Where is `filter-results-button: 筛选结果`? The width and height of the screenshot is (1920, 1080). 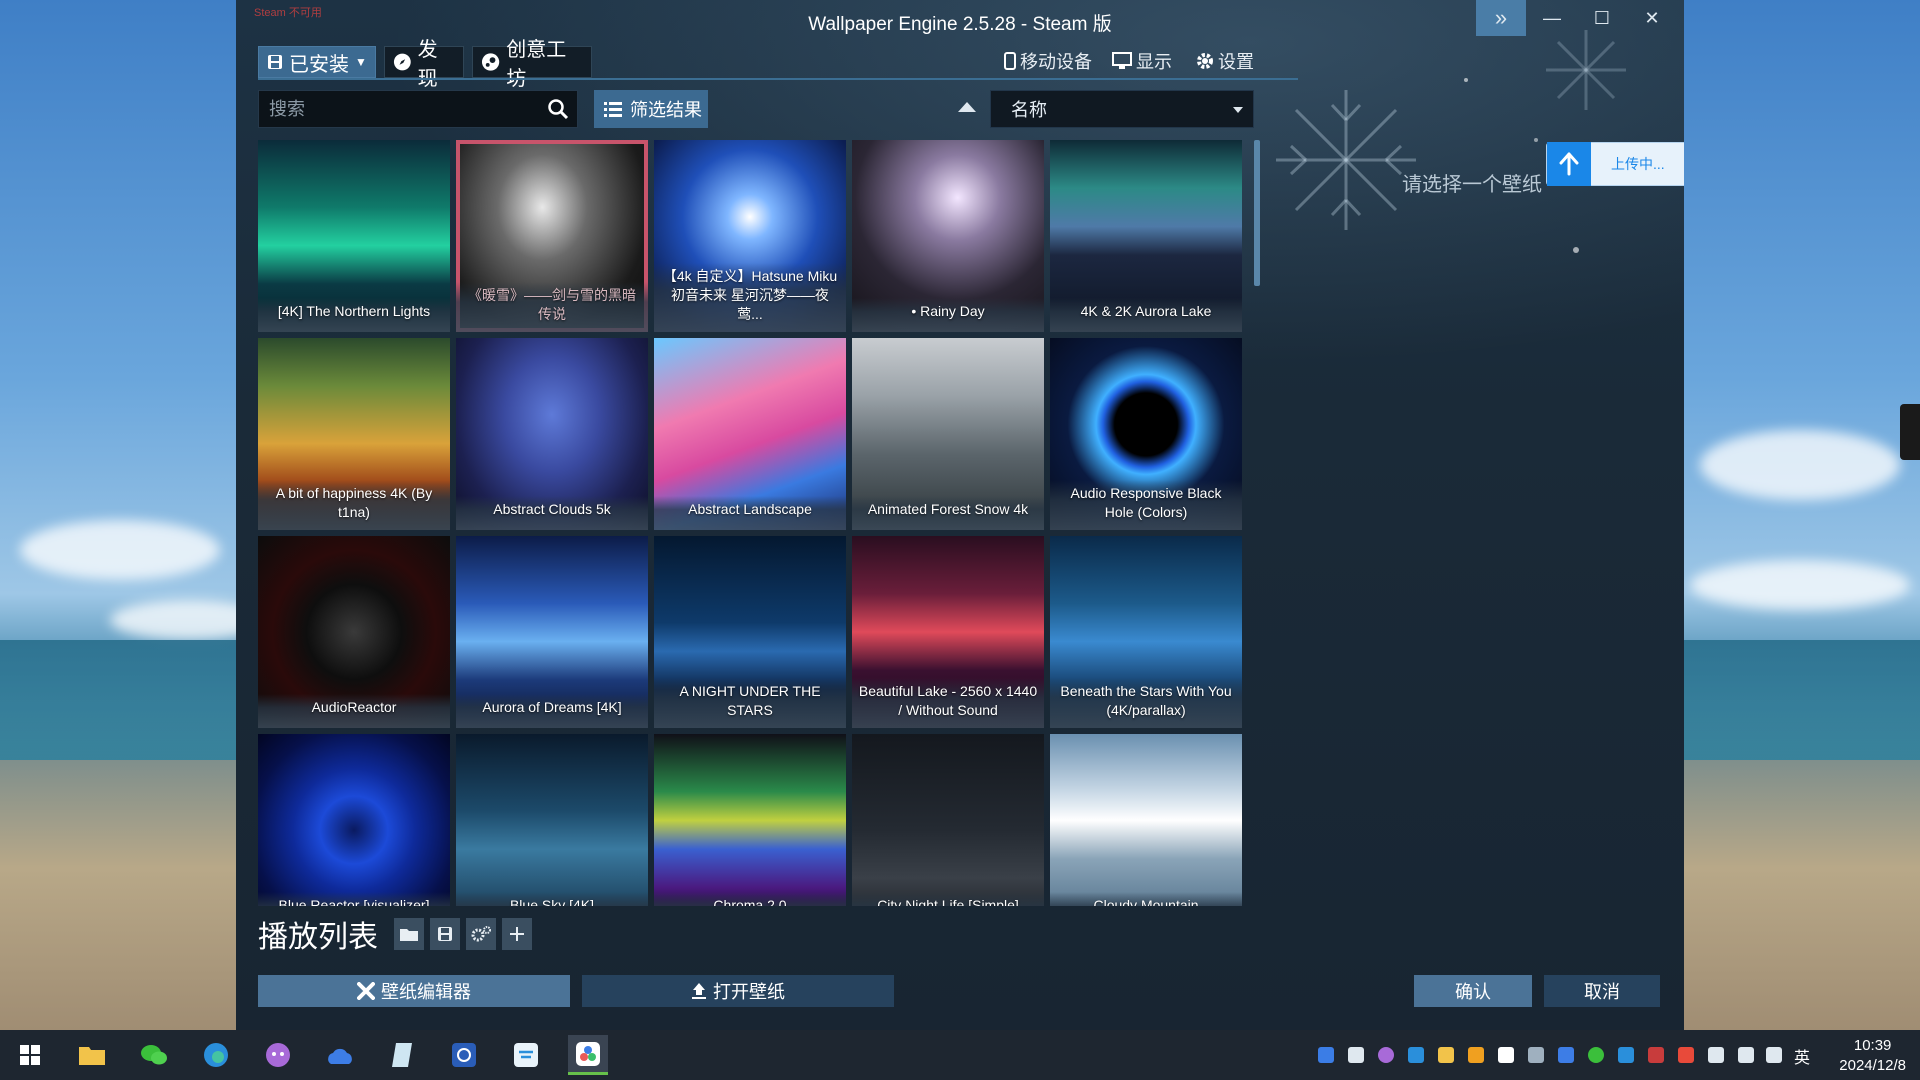
filter-results-button: 筛选结果 is located at coordinates (651, 109).